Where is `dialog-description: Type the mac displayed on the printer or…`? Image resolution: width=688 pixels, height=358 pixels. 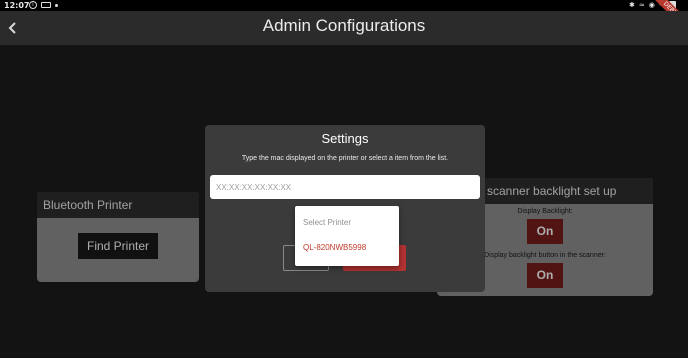
dialog-description: Type the mac displayed on the printer or… is located at coordinates (345, 158).